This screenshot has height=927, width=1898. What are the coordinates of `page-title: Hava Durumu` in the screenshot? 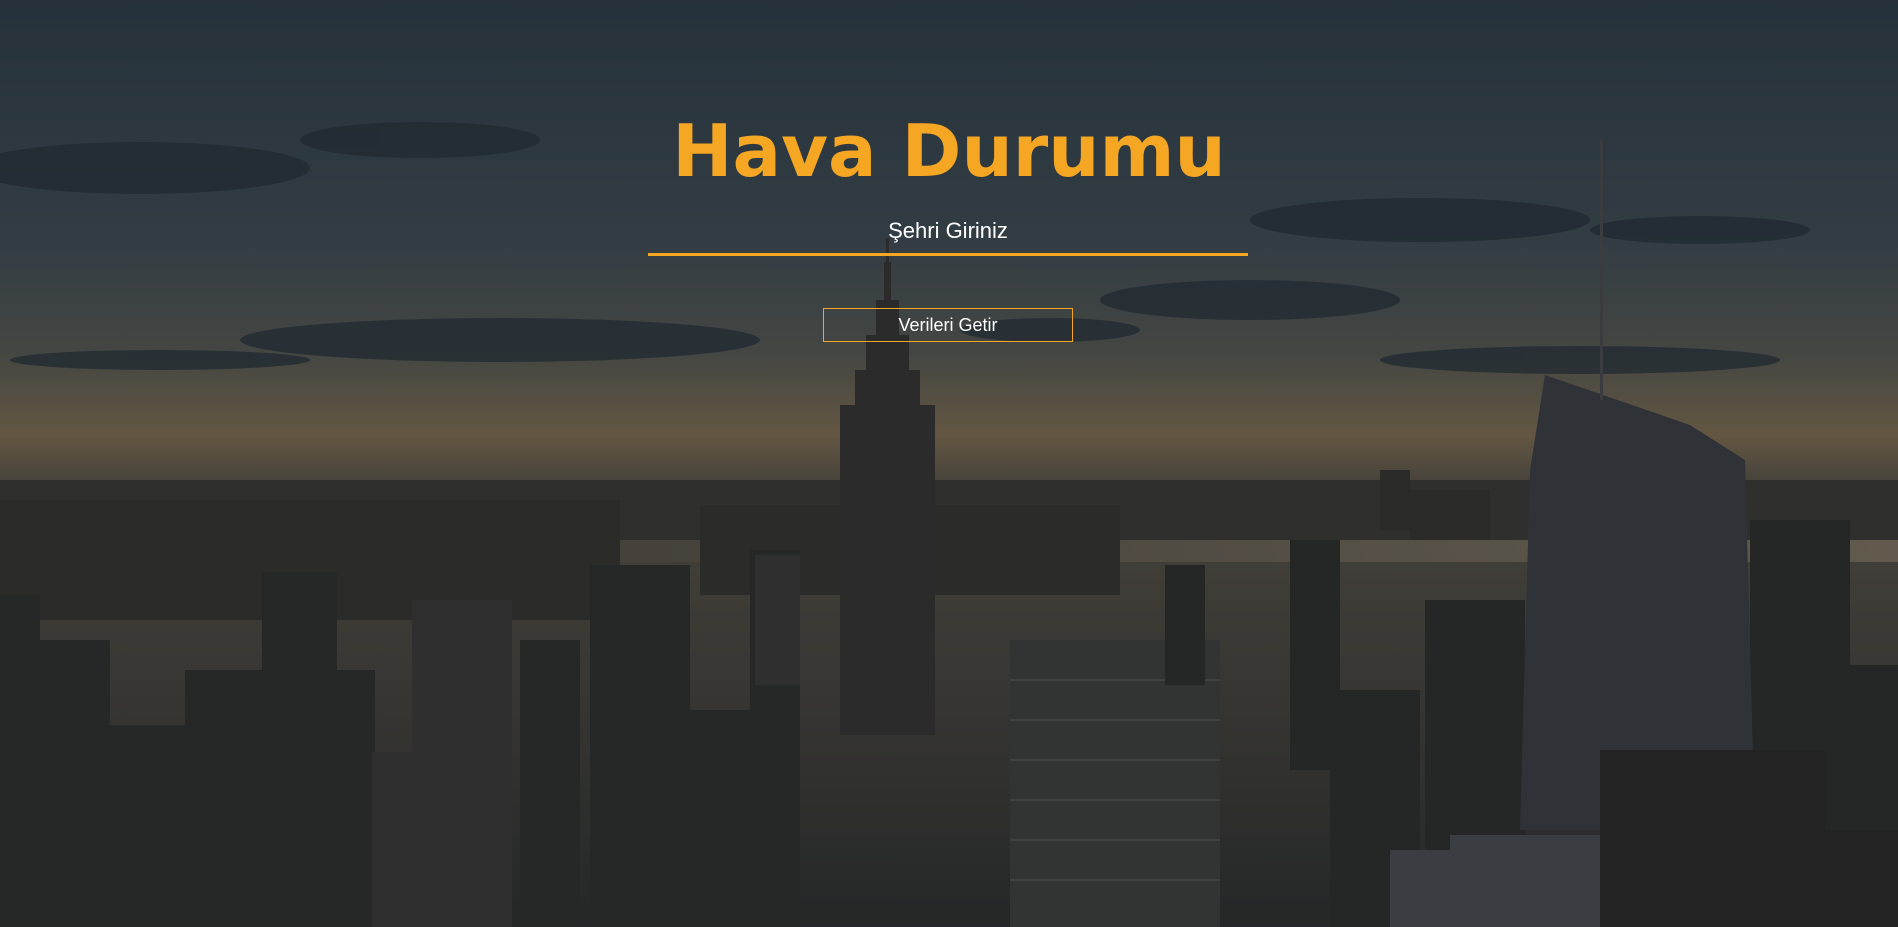 It's located at (949, 151).